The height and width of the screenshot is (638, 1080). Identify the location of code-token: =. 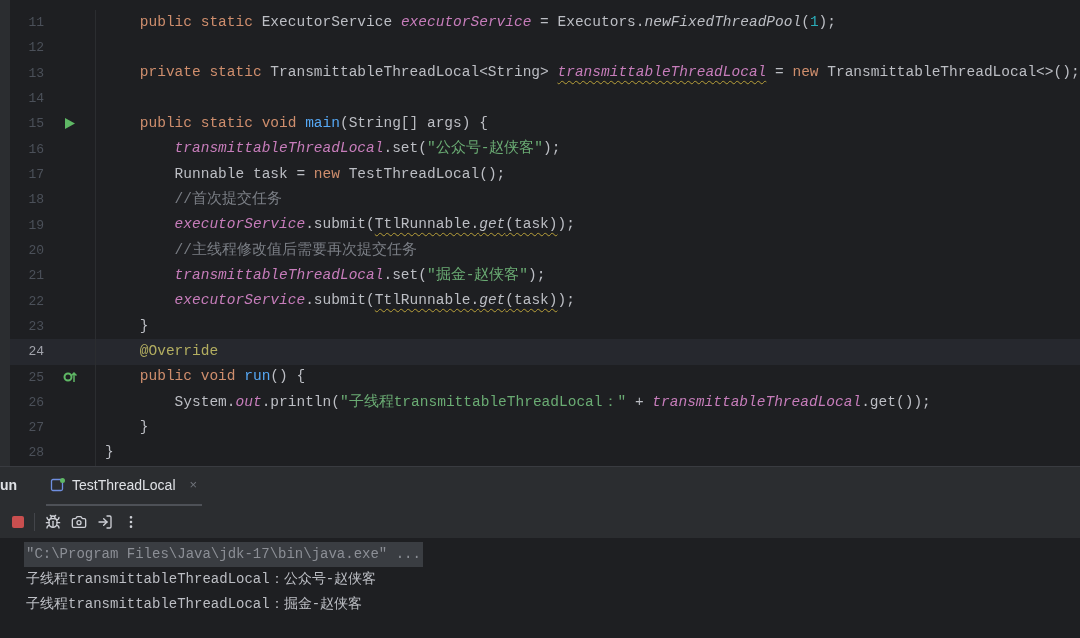
(779, 73).